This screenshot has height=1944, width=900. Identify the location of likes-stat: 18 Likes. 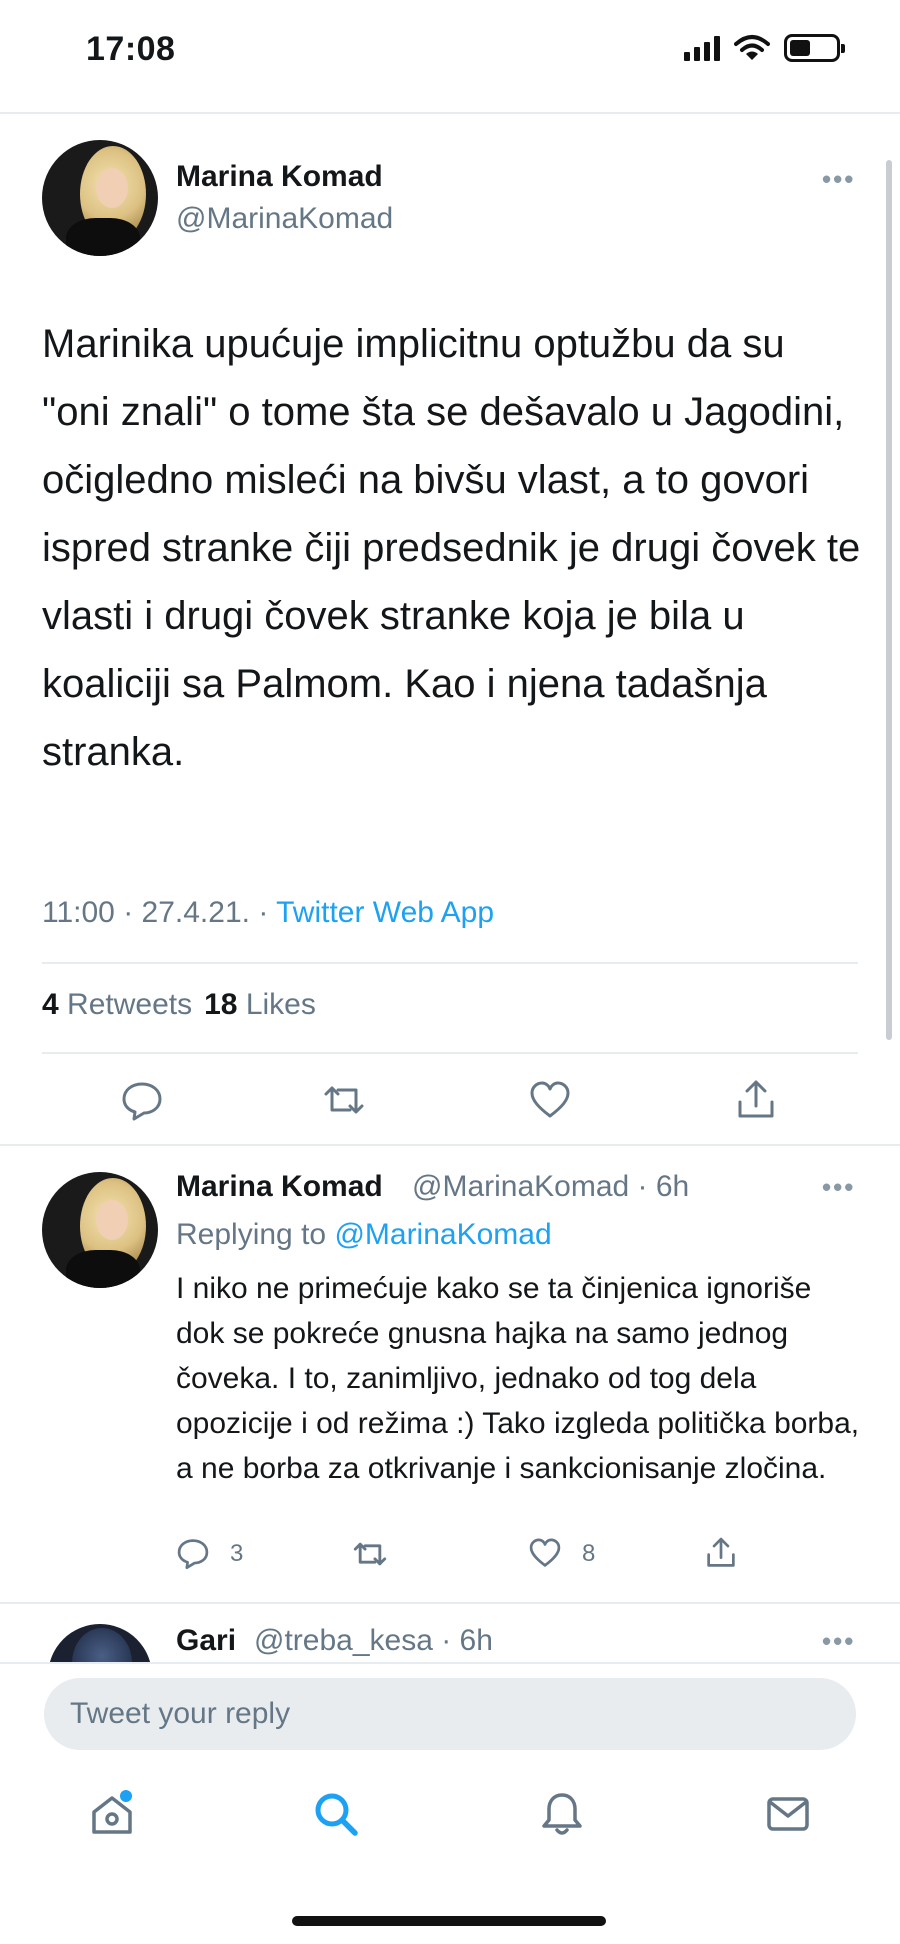
(260, 1005).